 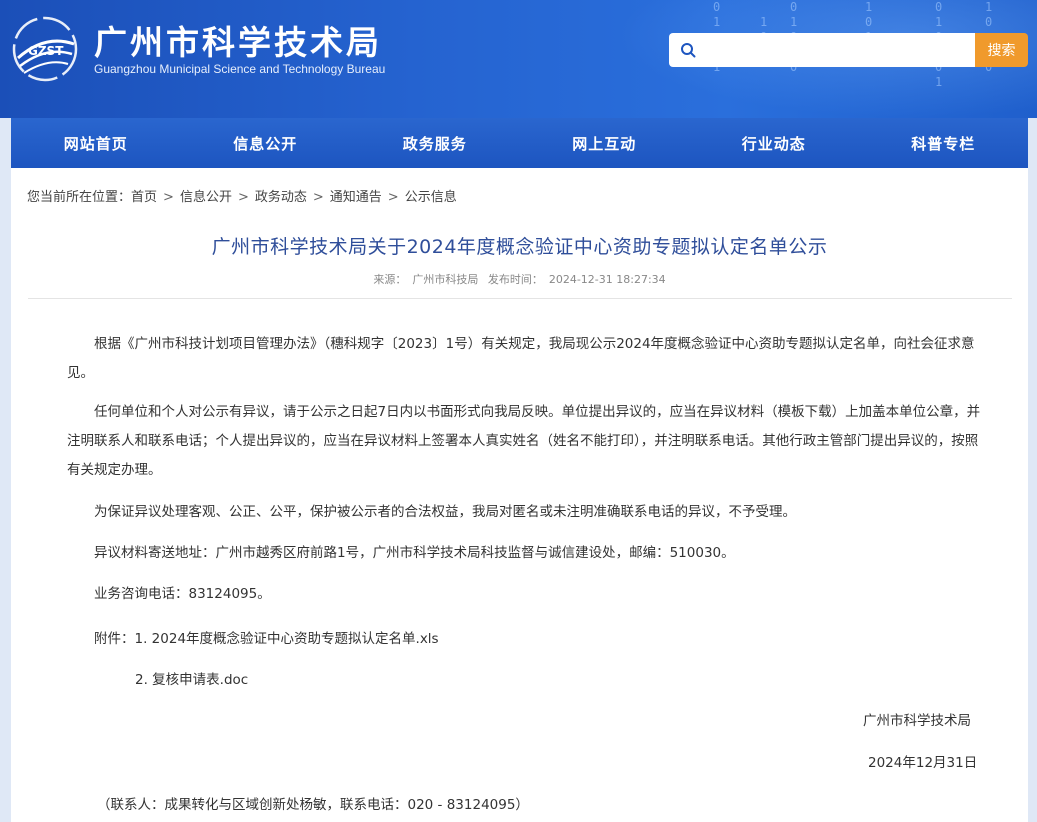 What do you see at coordinates (774, 143) in the screenshot?
I see `nav-item-industry-news: 行业动态` at bounding box center [774, 143].